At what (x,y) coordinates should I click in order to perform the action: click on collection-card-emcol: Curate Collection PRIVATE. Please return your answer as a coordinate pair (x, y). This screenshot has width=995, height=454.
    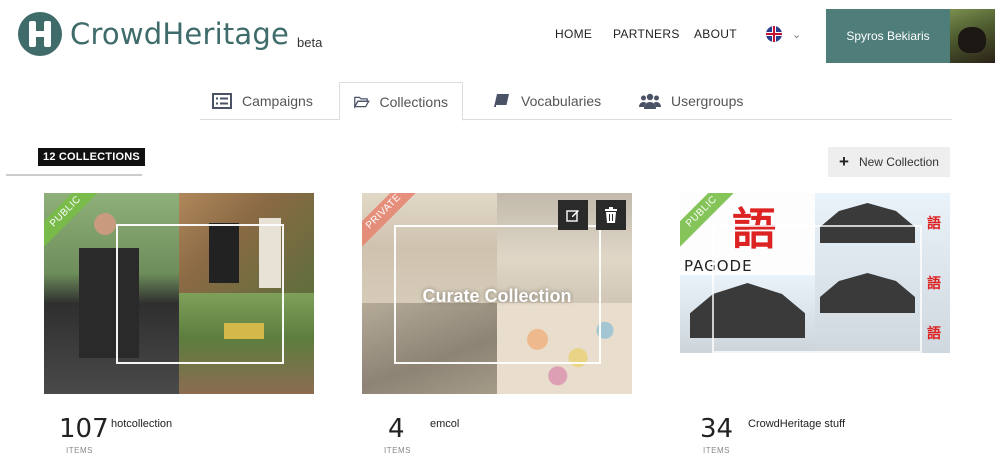
    Looking at the image, I should click on (497, 293).